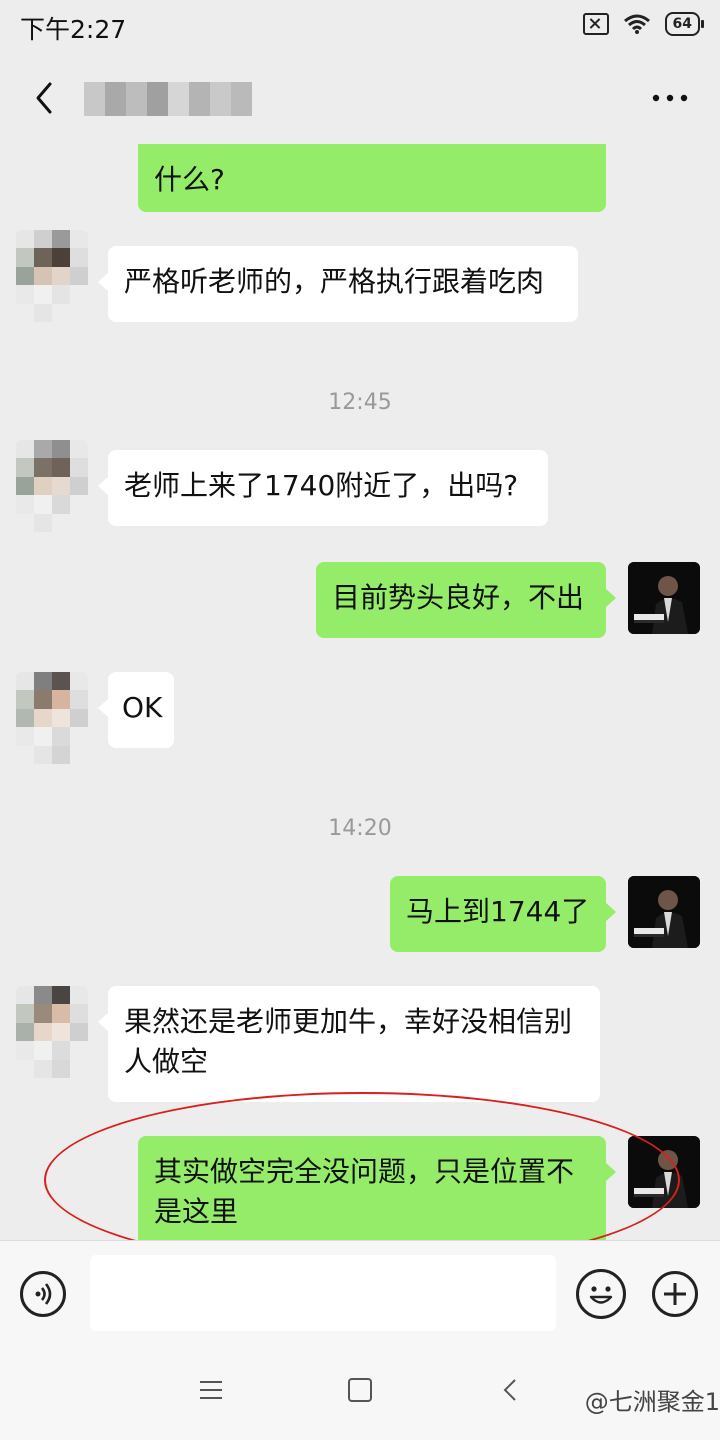 The height and width of the screenshot is (1440, 720). I want to click on input-bar, so click(360, 1292).